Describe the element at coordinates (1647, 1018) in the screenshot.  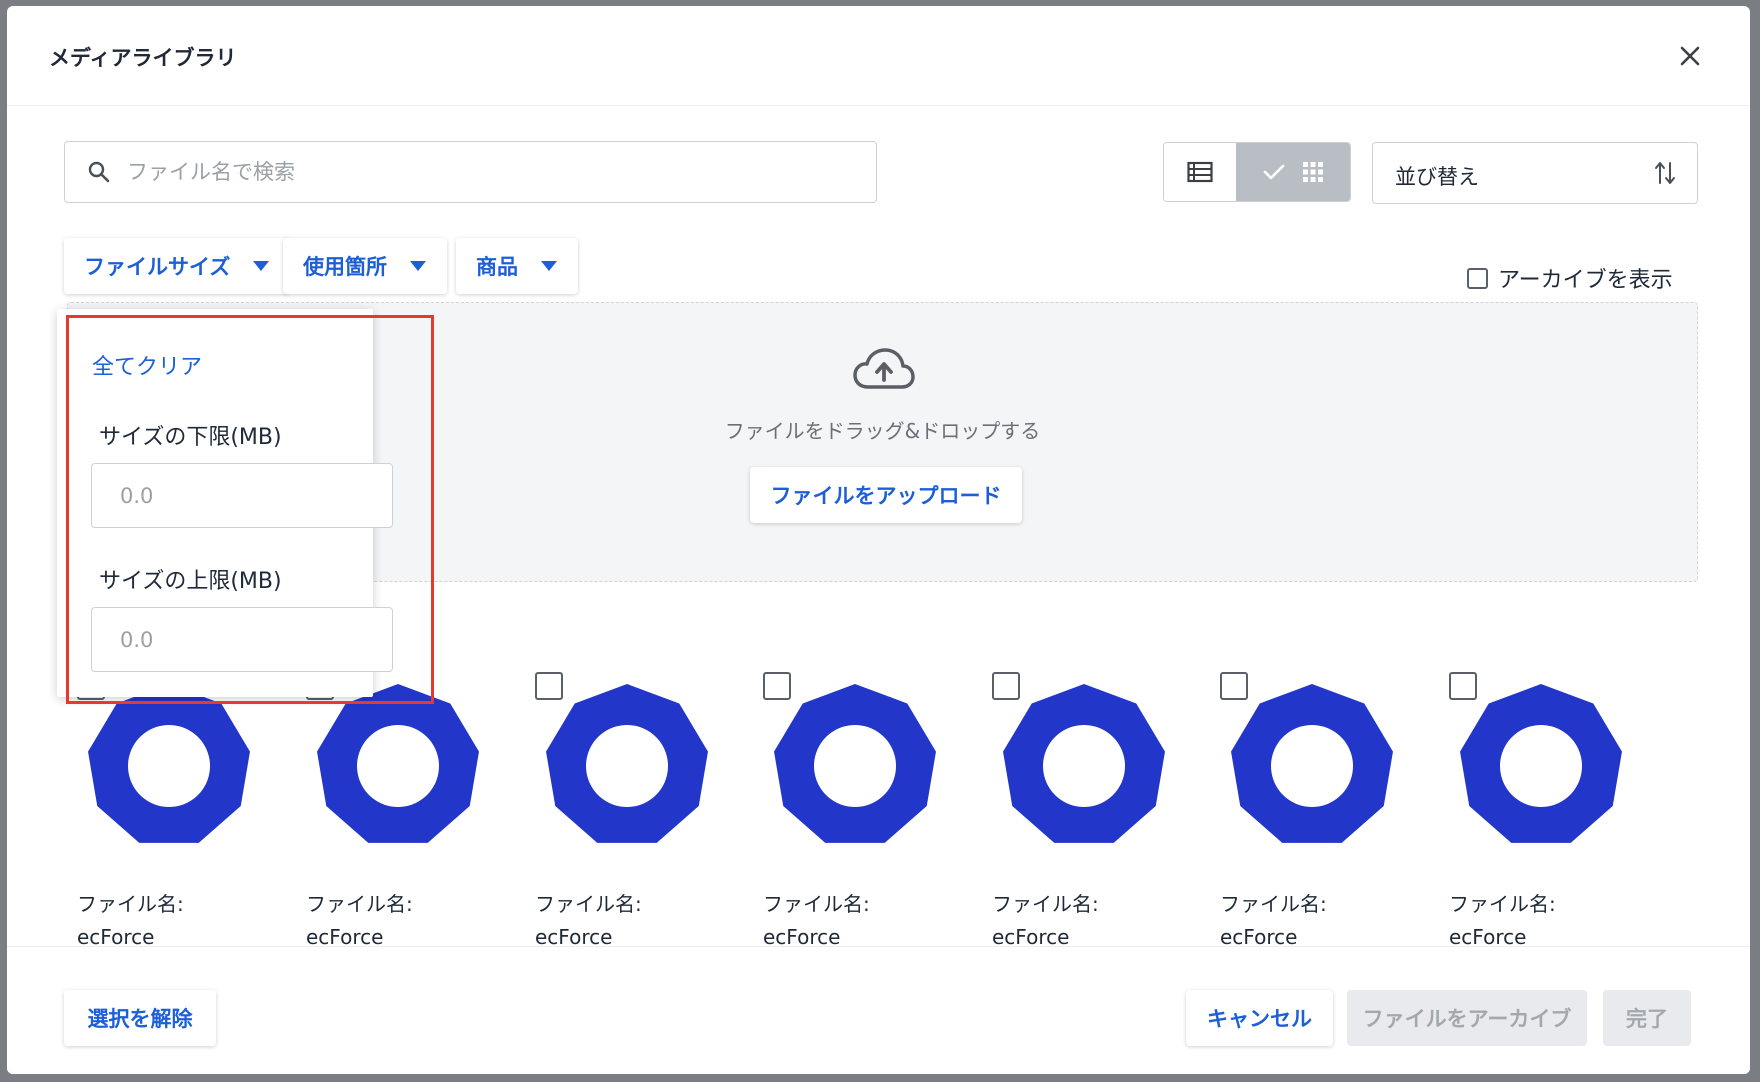
I see `done-button: 完了` at that location.